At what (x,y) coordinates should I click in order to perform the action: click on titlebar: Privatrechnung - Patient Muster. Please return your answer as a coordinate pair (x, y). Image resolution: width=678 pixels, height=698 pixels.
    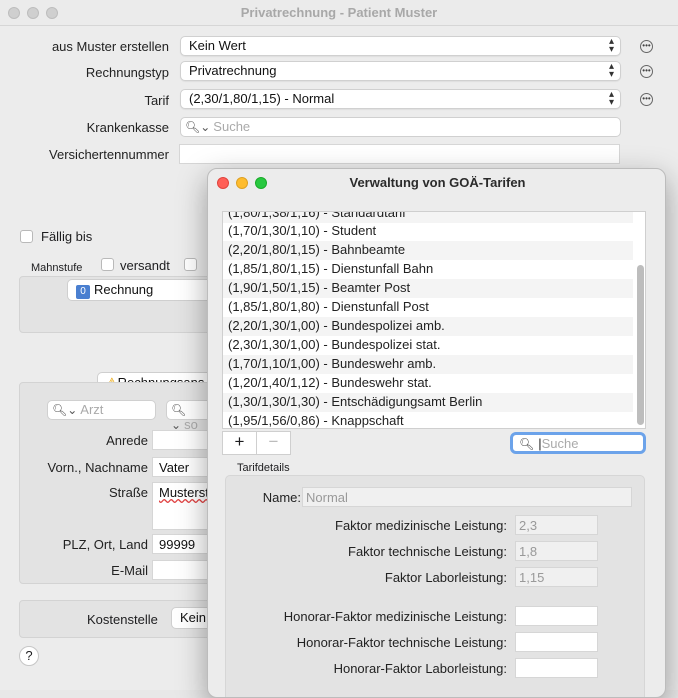
    Looking at the image, I should click on (339, 13).